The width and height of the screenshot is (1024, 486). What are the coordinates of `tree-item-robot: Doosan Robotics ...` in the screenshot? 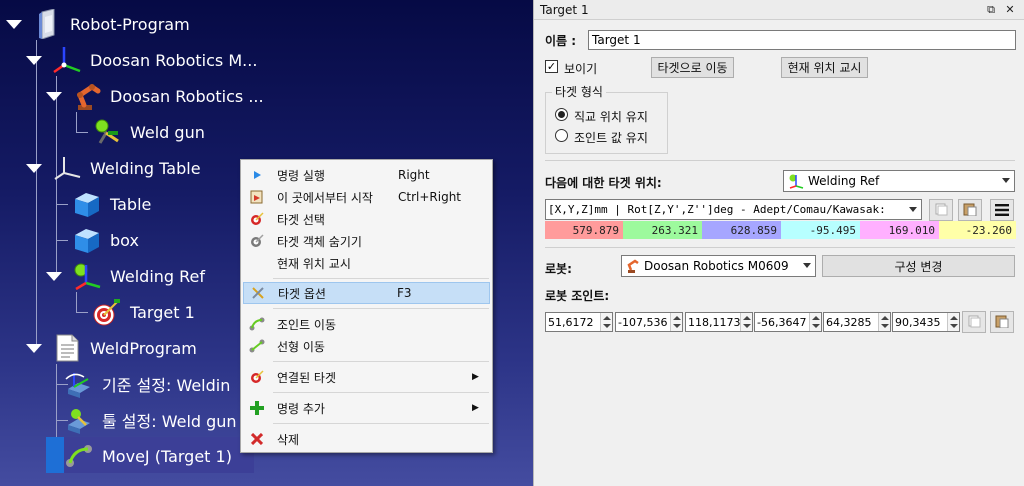 It's located at (167, 96).